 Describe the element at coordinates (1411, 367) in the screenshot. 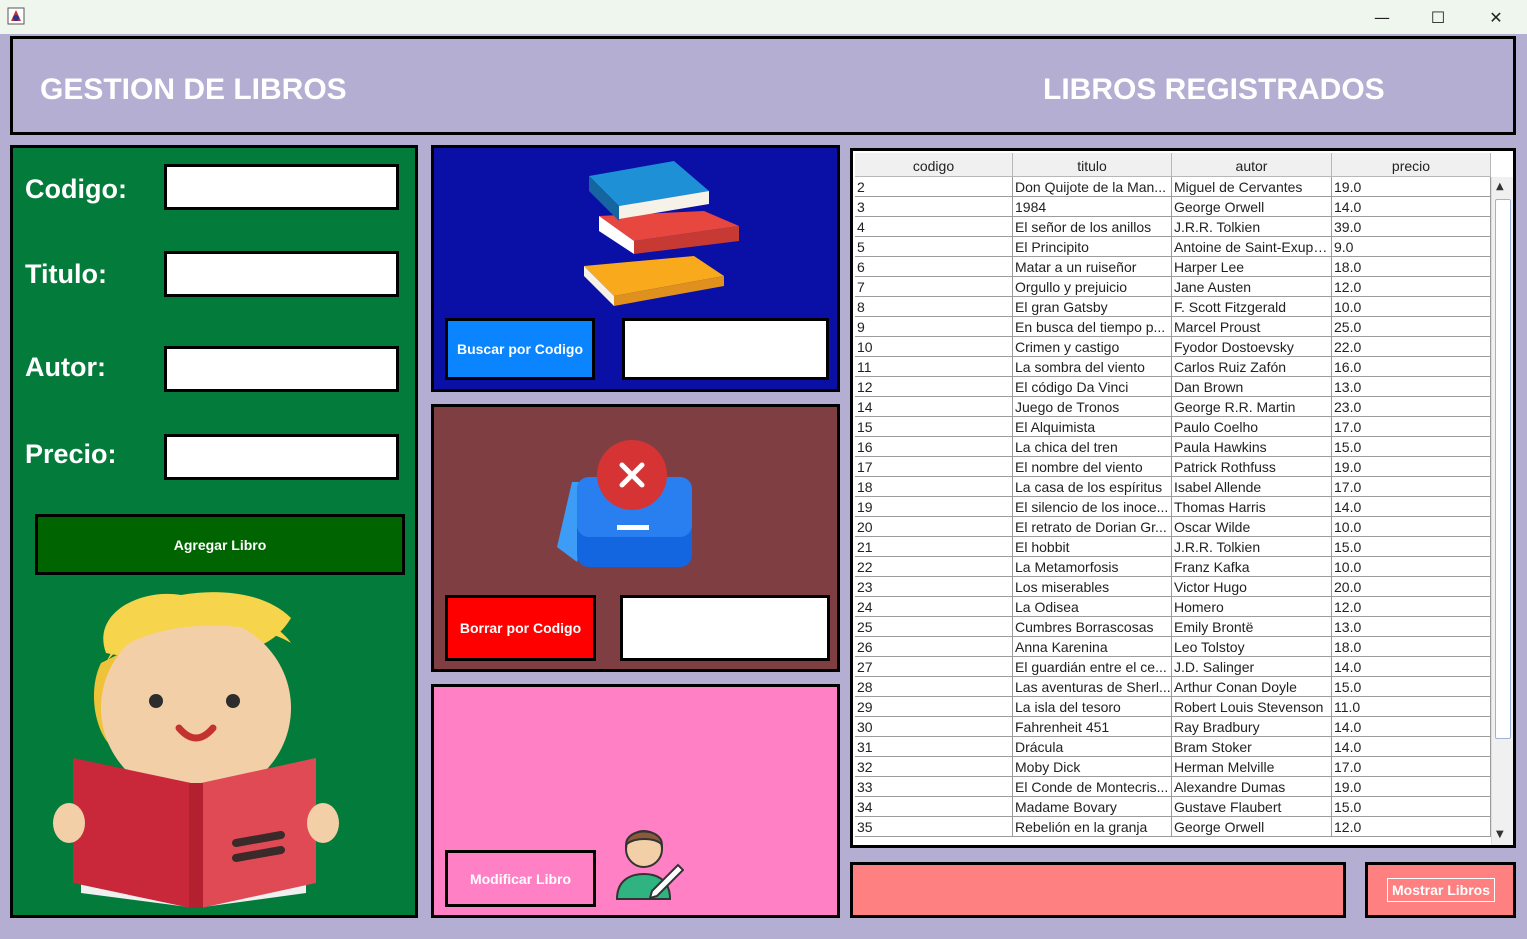

I see `cell-precio: 16.0` at that location.